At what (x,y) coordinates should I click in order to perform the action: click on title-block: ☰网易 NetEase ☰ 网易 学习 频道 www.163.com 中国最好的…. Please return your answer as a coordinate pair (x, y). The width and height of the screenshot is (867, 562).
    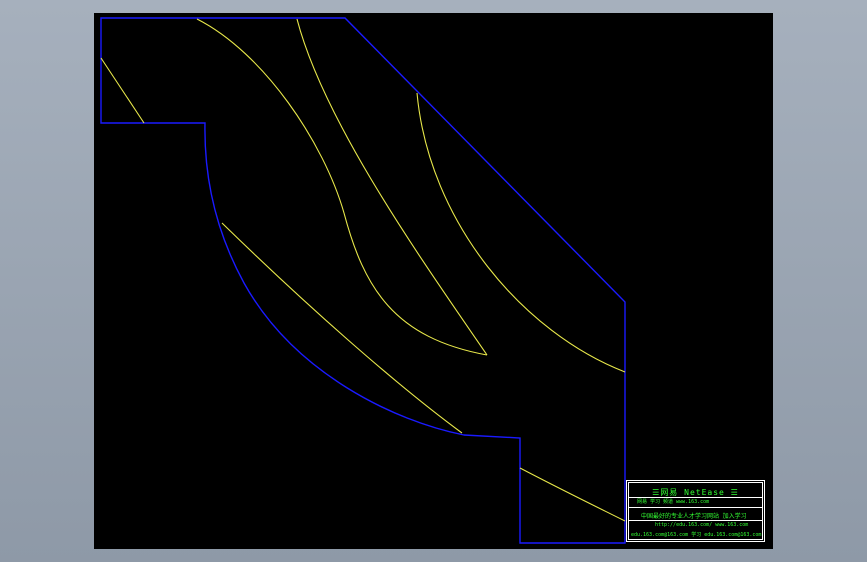
    Looking at the image, I should click on (695, 511).